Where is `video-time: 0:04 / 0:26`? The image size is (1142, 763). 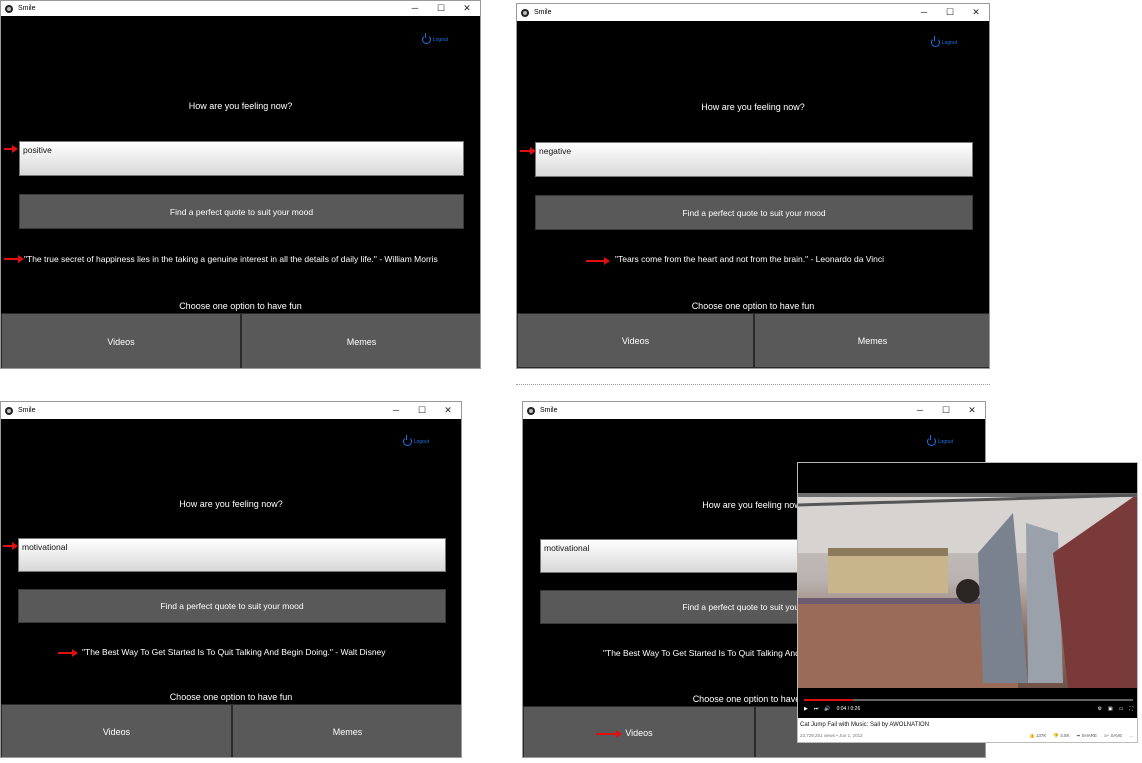
video-time: 0:04 / 0:26 is located at coordinates (848, 709).